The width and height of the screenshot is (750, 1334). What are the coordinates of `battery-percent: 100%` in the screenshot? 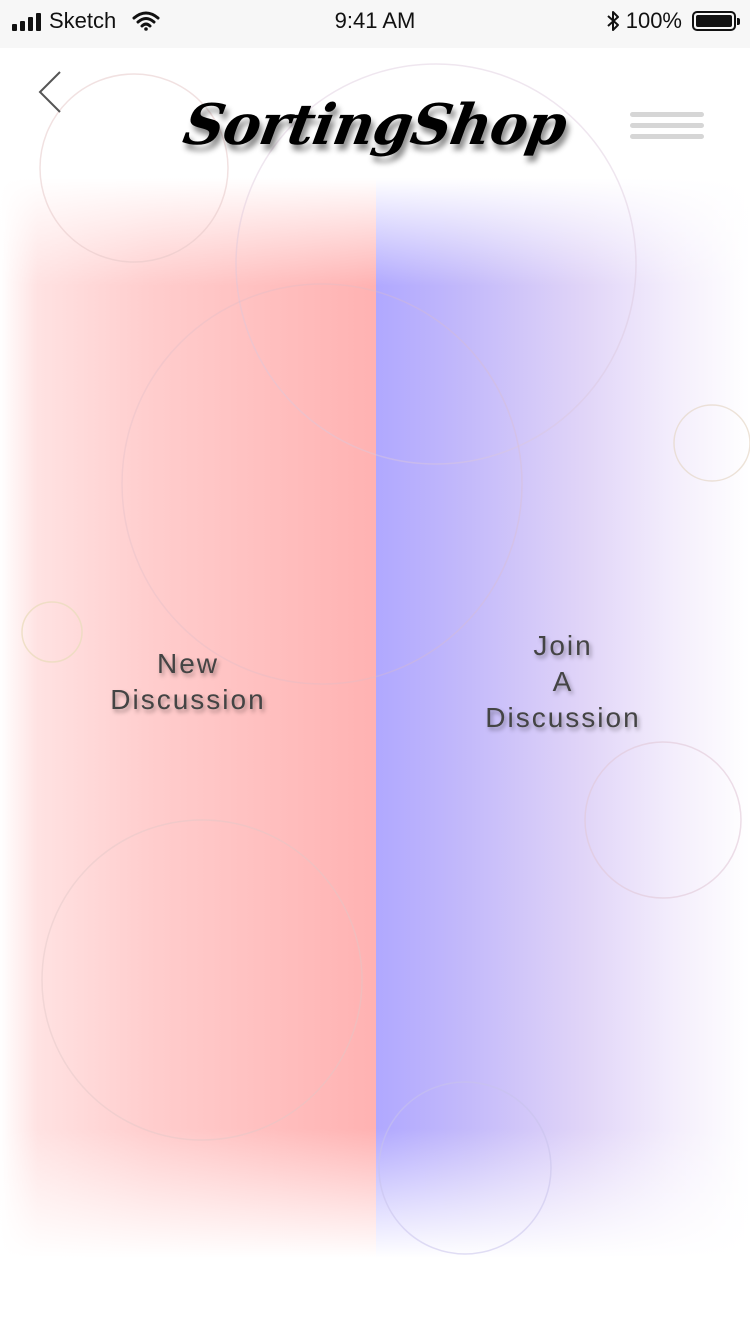 It's located at (653, 20).